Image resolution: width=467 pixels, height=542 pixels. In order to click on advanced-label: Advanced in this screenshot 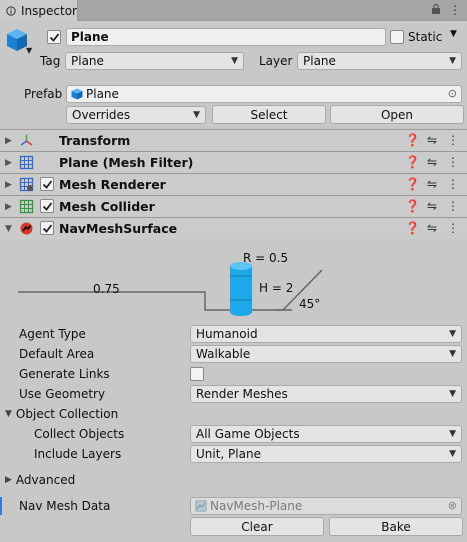, I will do `click(45, 480)`.